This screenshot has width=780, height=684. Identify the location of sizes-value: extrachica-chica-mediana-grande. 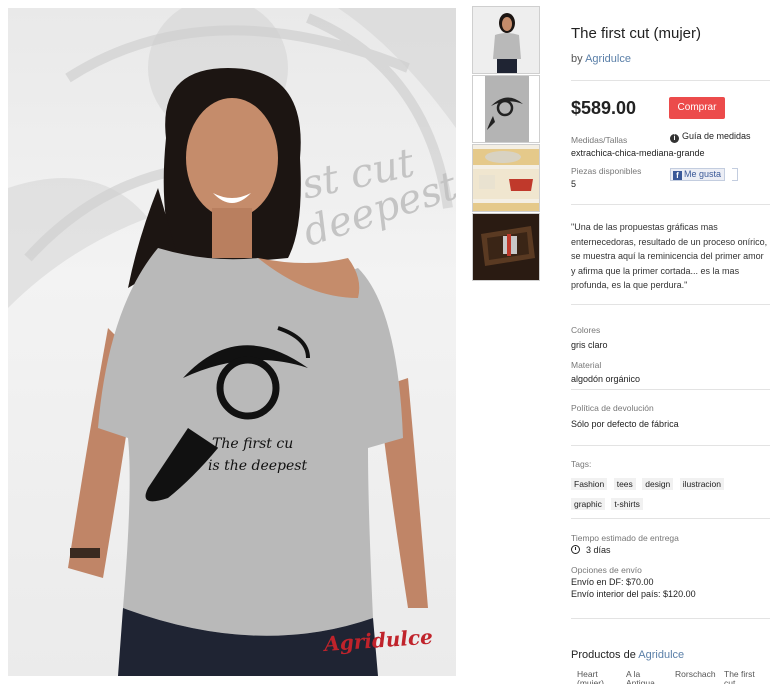
(638, 153).